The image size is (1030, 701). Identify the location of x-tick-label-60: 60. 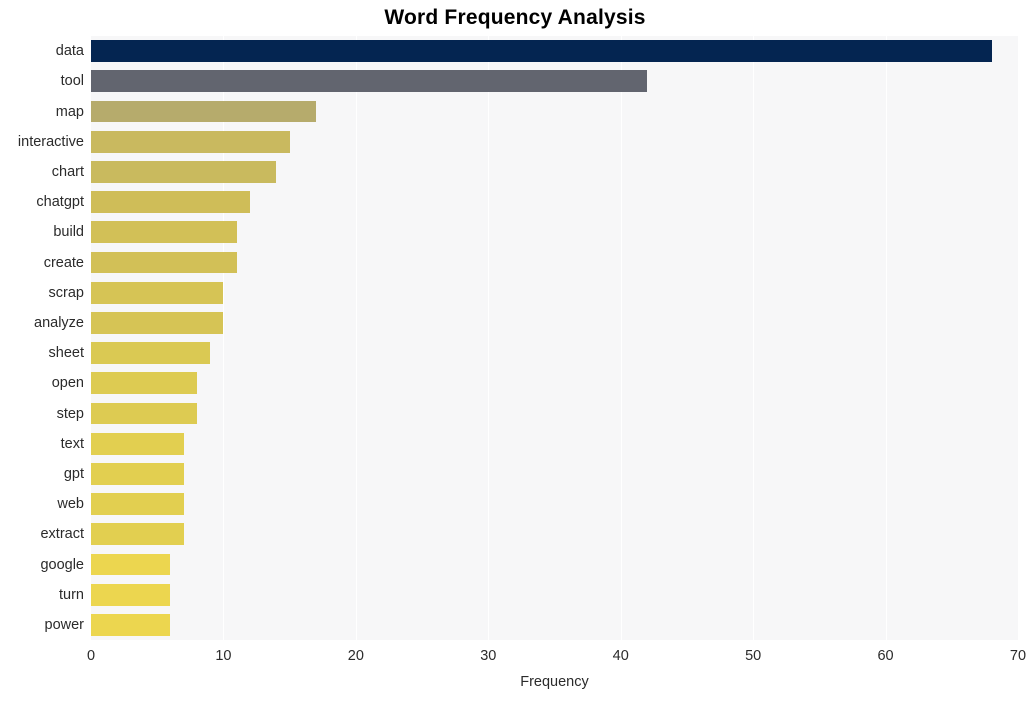
(885, 656).